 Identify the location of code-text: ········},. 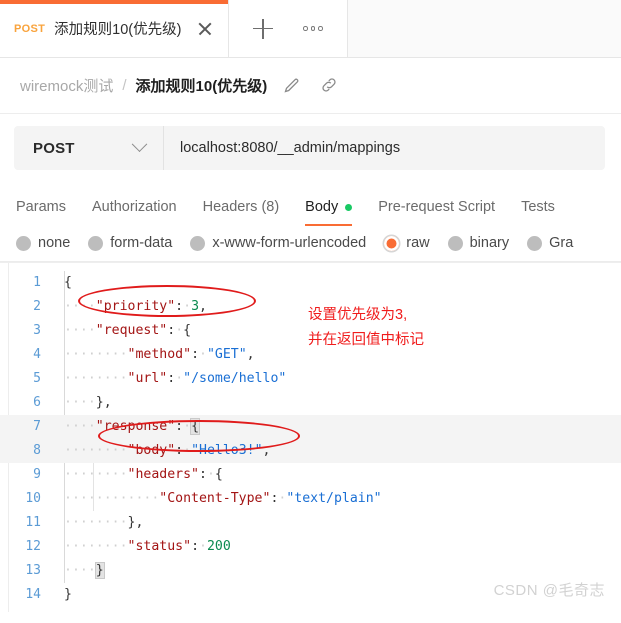
(104, 522).